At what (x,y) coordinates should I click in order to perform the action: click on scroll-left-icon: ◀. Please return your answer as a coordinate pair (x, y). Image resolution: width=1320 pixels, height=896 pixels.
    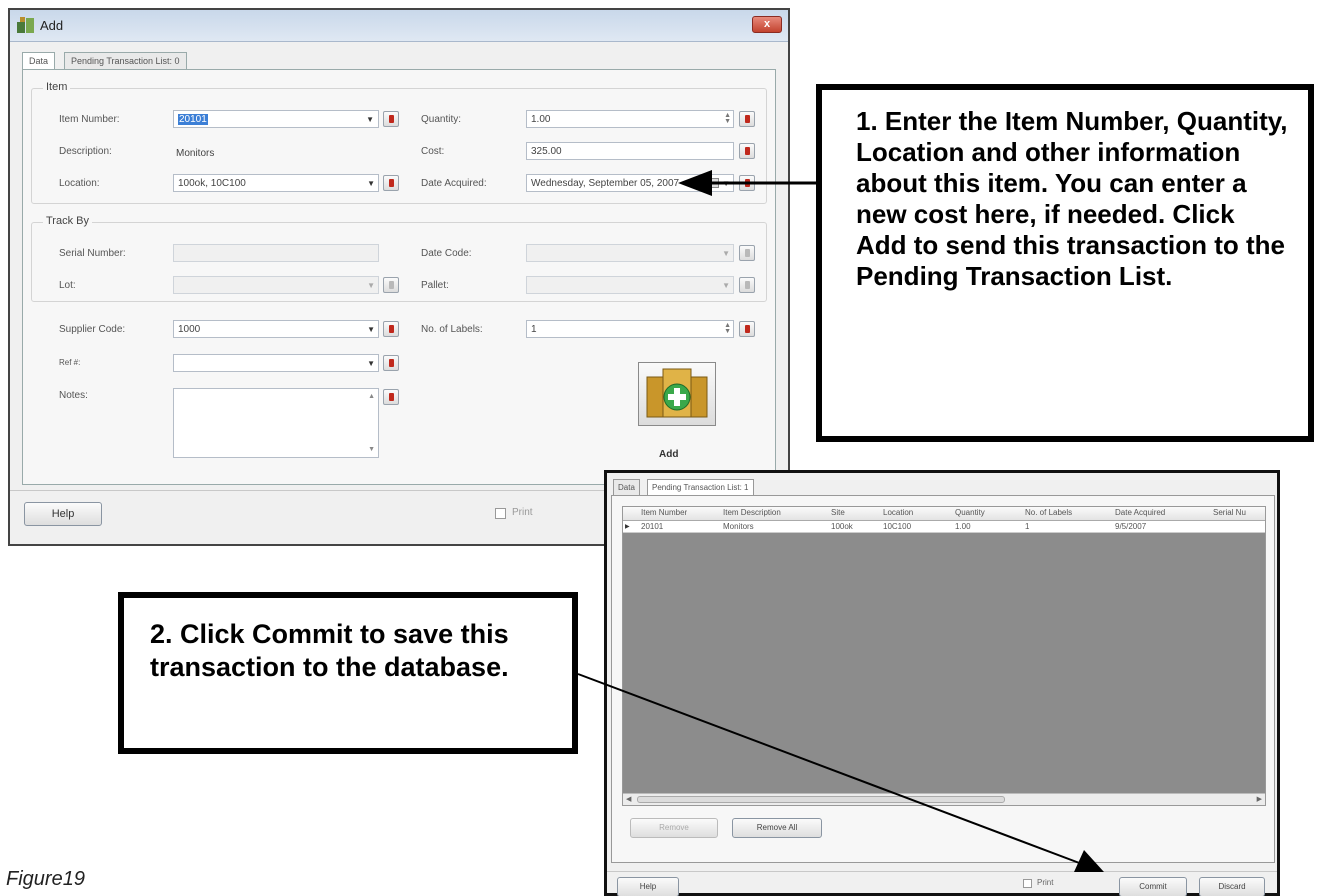
    Looking at the image, I should click on (628, 799).